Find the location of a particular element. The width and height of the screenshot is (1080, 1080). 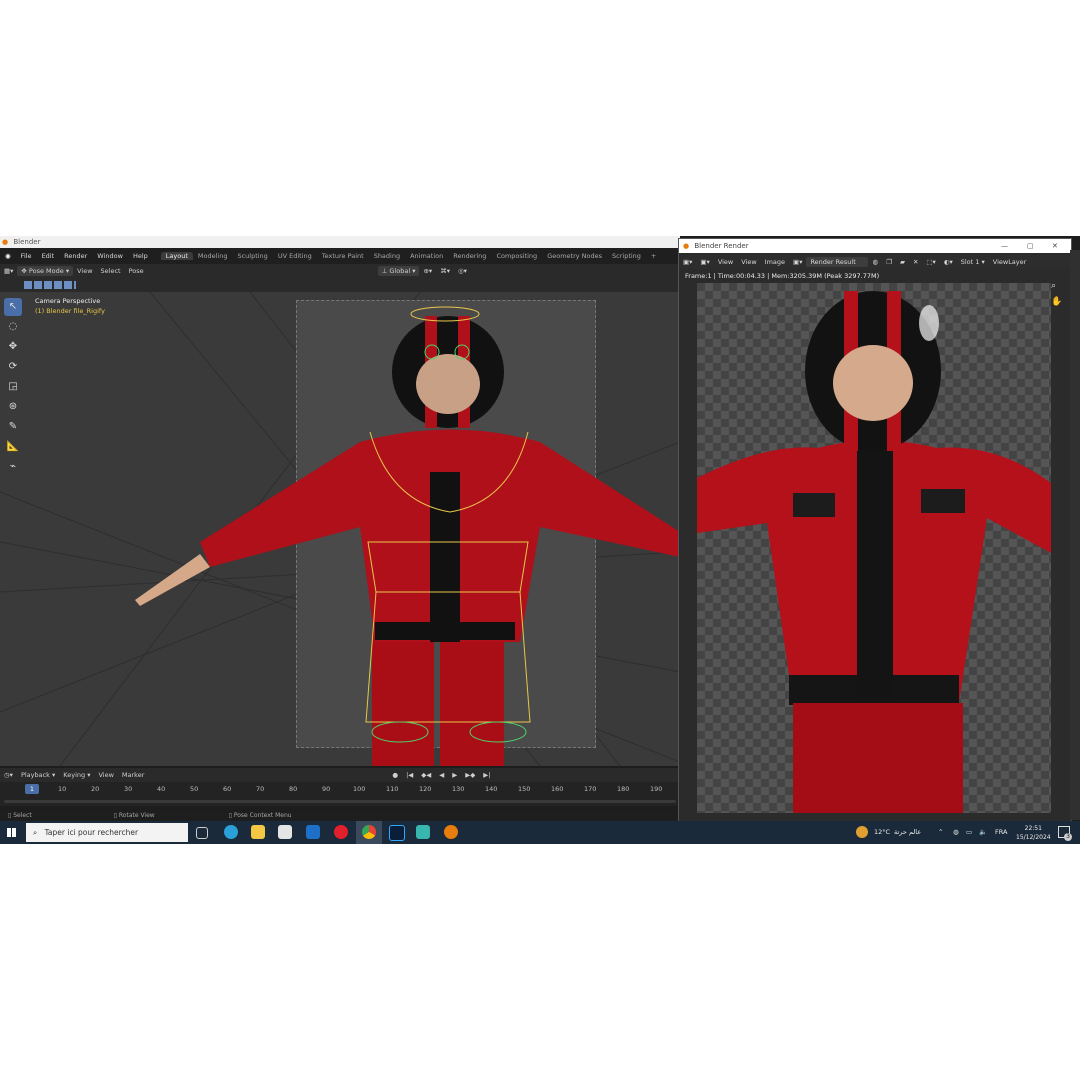

taskbar-search: ⌕ Taper ici pour rechercher is located at coordinates (107, 832).